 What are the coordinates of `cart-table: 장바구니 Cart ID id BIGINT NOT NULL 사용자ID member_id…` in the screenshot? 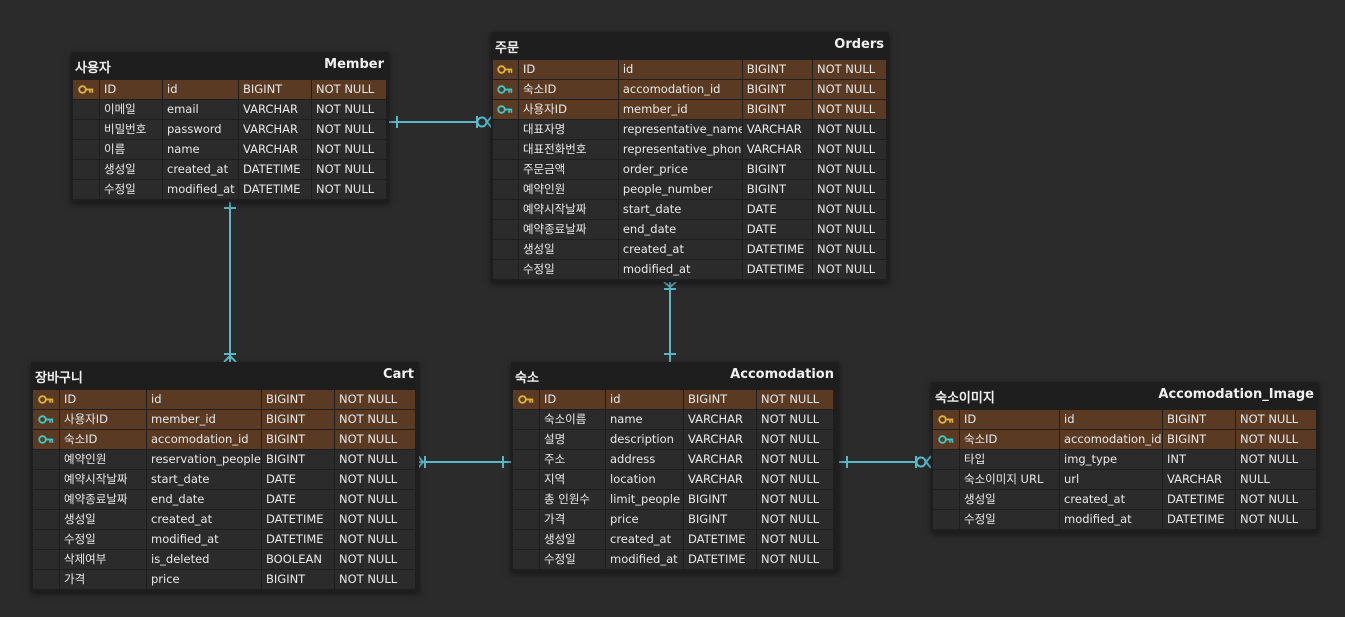 It's located at (225, 477).